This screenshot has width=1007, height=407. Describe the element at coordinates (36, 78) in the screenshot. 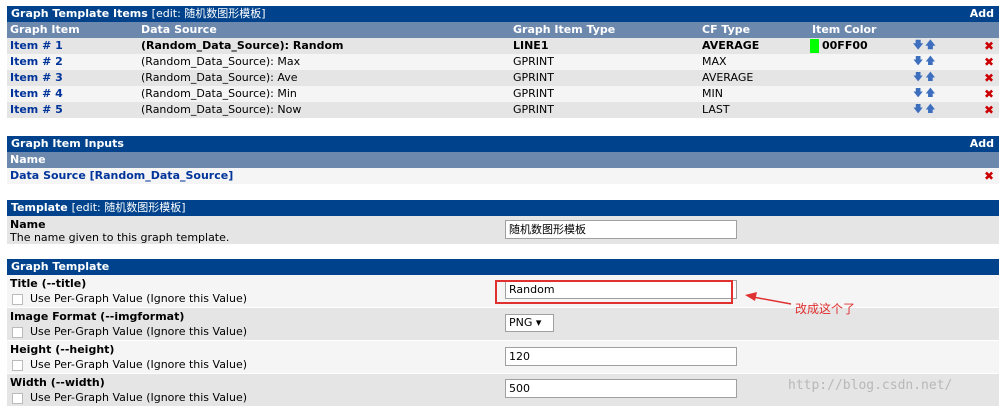

I see `item-link: Item # 3` at that location.